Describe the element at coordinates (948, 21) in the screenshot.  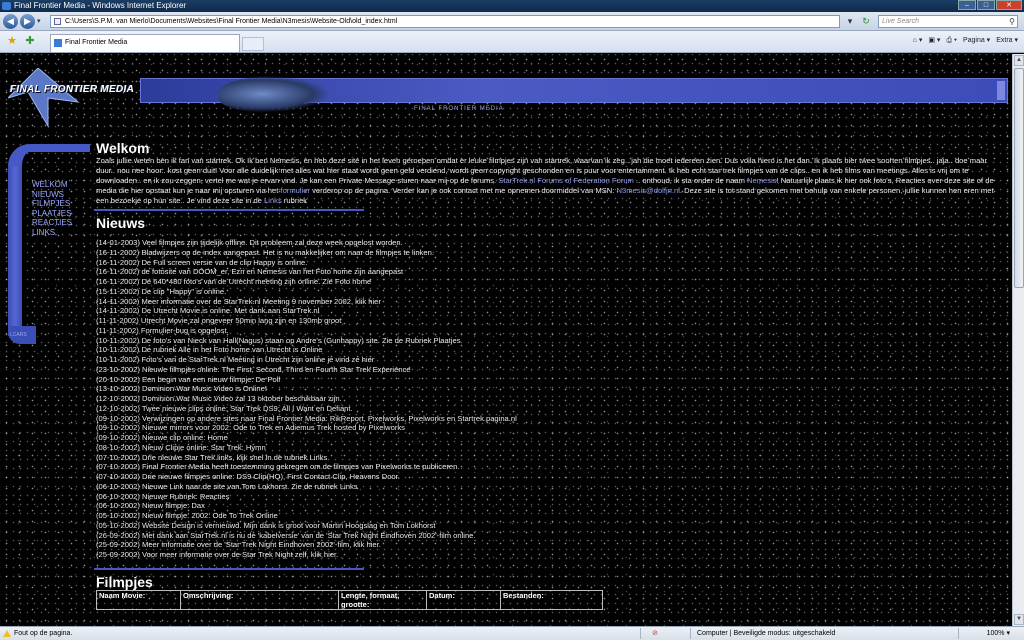
I see `search-input: Live Search ⚲` at that location.